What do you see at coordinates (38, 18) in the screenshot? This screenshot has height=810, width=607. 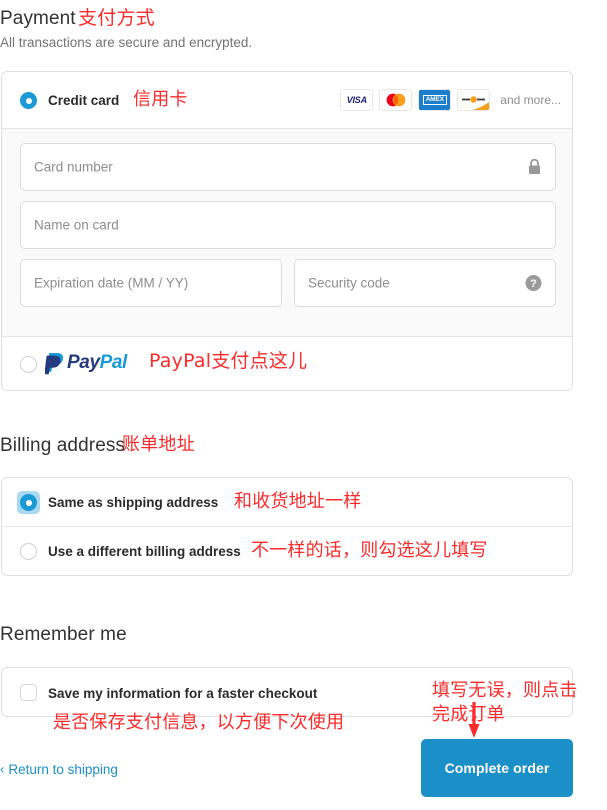 I see `payment-heading: Payment` at bounding box center [38, 18].